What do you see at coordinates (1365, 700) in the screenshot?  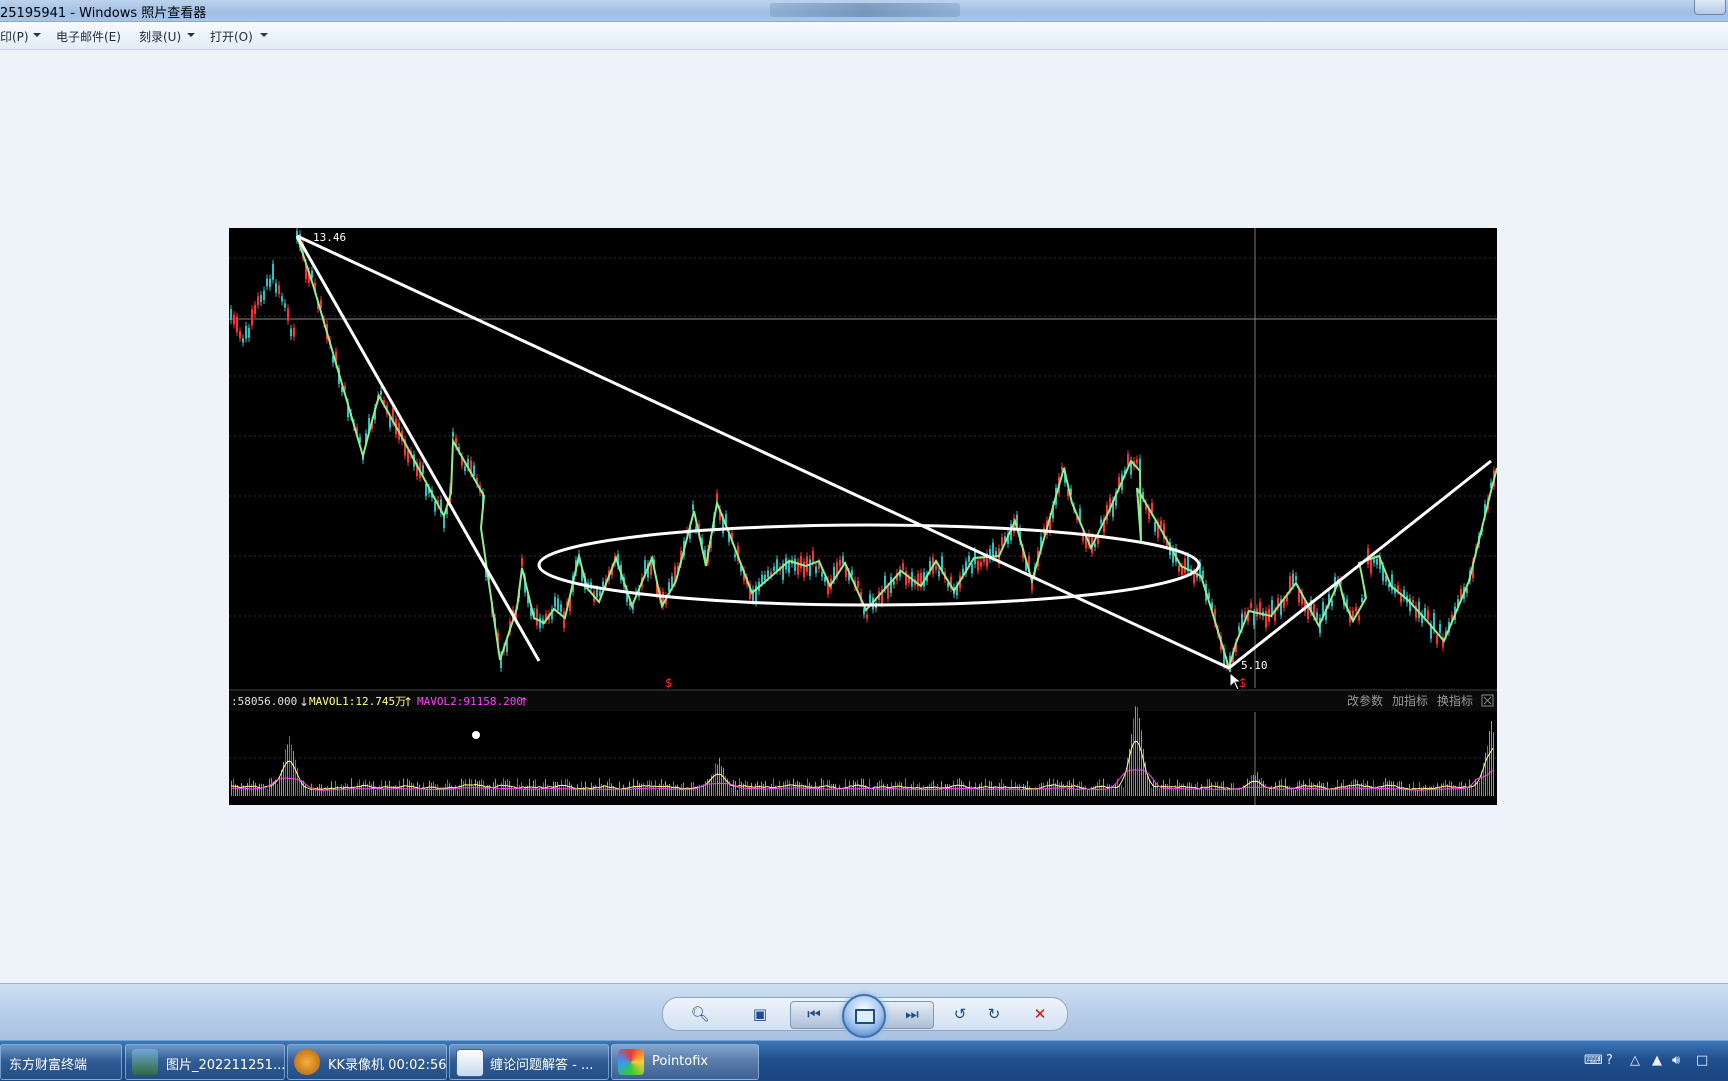 I see `modify-params-button: 改参数` at bounding box center [1365, 700].